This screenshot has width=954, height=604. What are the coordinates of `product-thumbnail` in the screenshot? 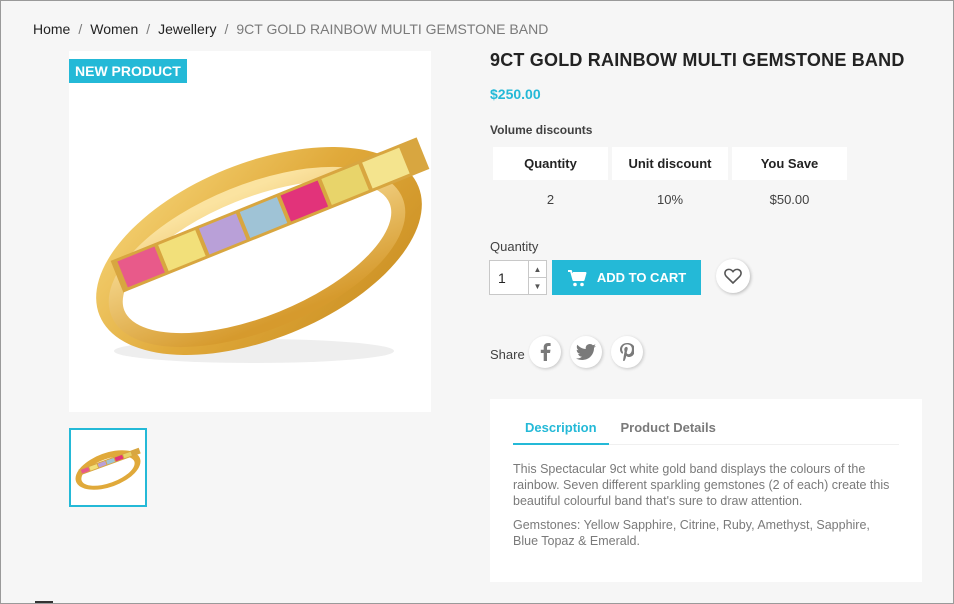 It's located at (108, 467).